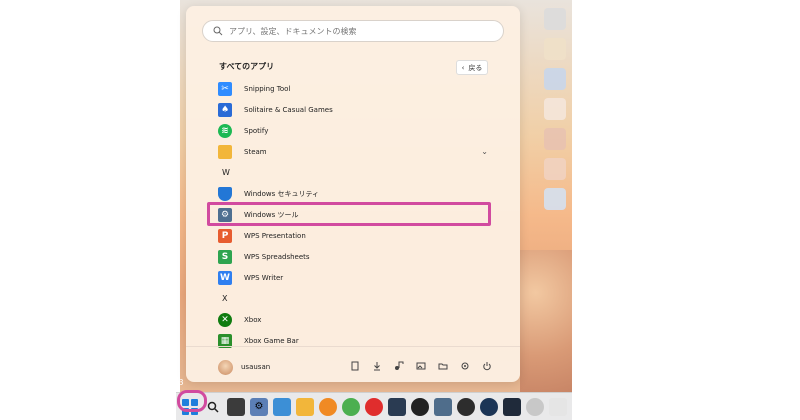 The image size is (800, 420). I want to click on spotify-icon: ≋, so click(225, 130).